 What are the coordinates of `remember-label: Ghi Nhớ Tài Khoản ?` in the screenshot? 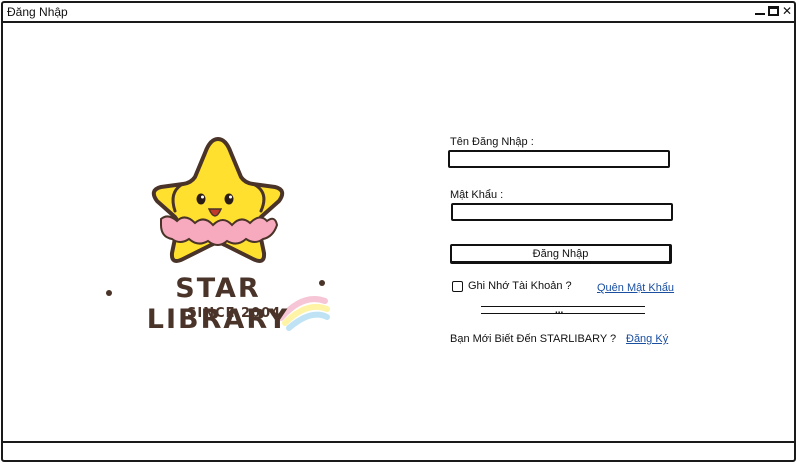 It's located at (520, 286).